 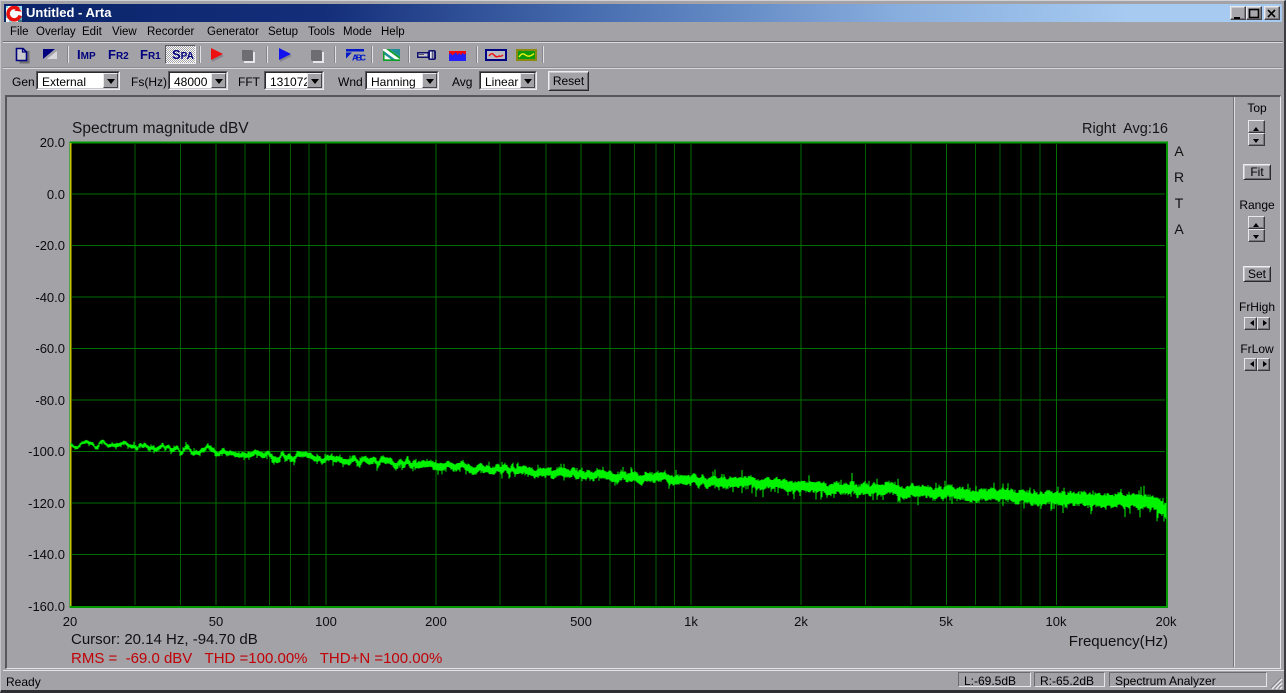 What do you see at coordinates (359, 58) in the screenshot?
I see `svg-text: ABC` at bounding box center [359, 58].